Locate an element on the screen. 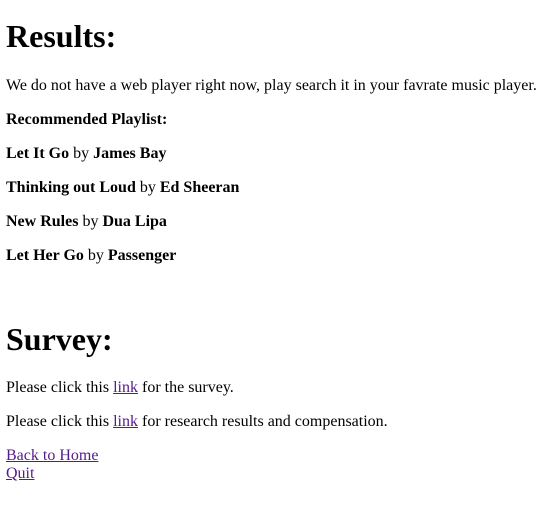 This screenshot has height=512, width=550. survey-line-prefix: Please click this is located at coordinates (58, 387).